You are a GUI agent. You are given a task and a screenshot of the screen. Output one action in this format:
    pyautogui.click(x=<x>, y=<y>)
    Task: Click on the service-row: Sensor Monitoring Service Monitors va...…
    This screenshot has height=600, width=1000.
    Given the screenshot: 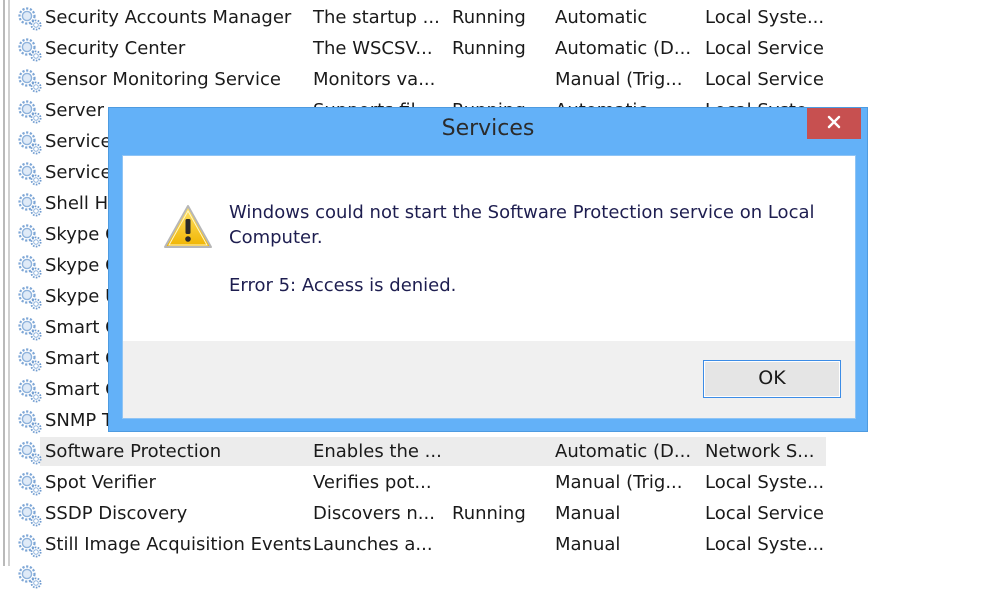 What is the action you would take?
    pyautogui.click(x=500, y=79)
    